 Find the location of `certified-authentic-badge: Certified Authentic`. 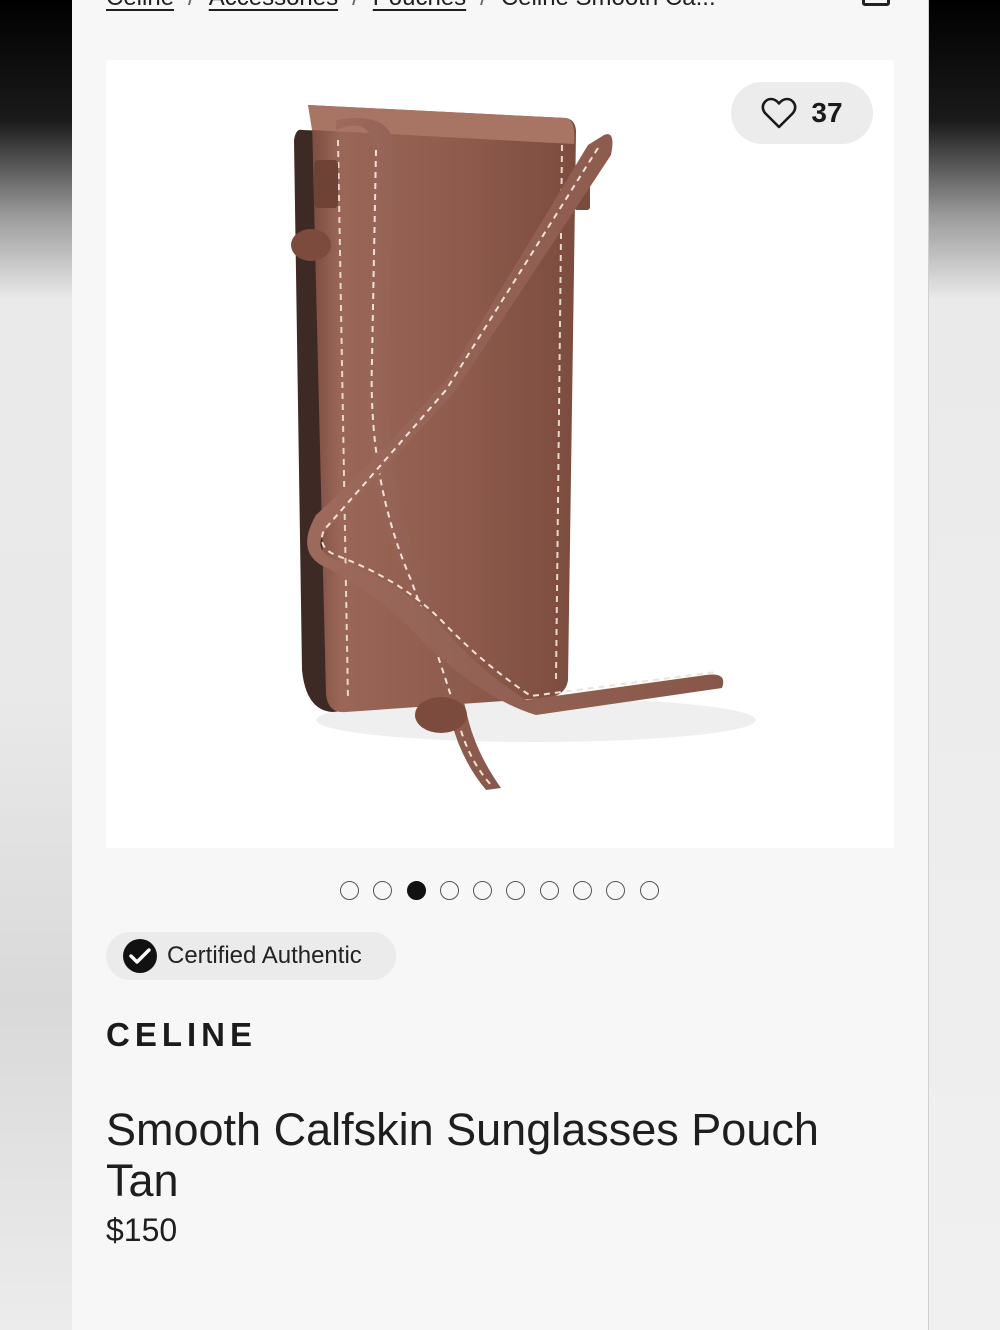

certified-authentic-badge: Certified Authentic is located at coordinates (251, 956).